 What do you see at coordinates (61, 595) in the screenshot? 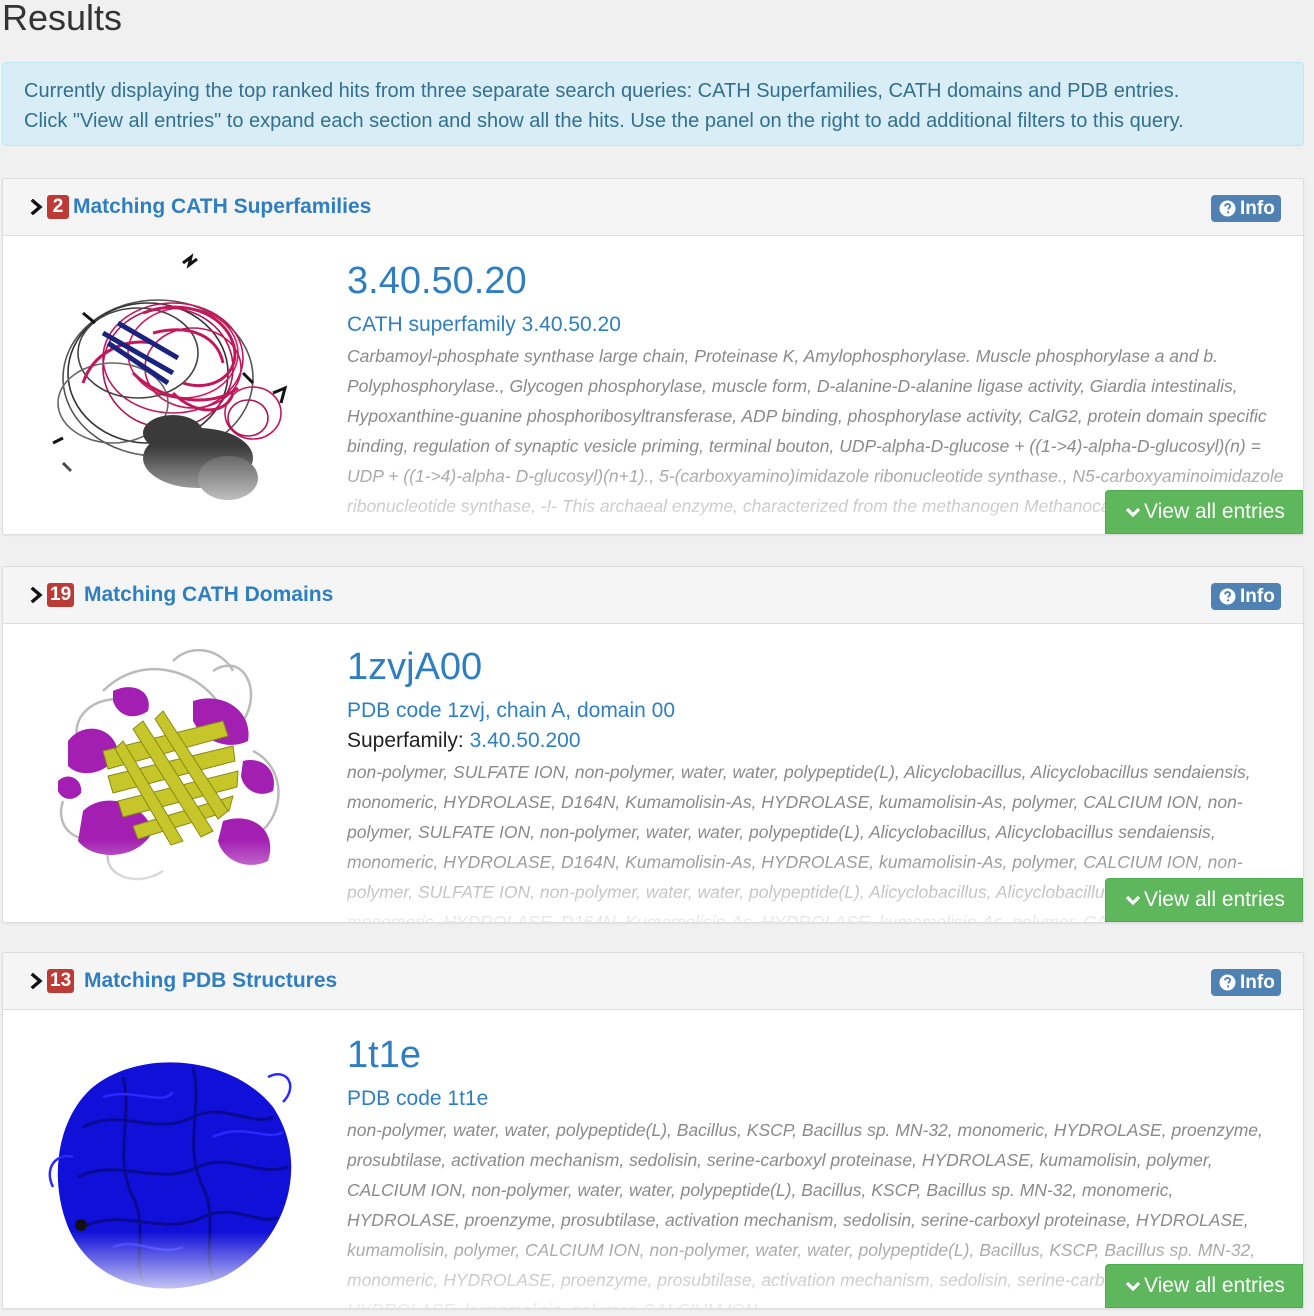
I see `count-badge: 19` at bounding box center [61, 595].